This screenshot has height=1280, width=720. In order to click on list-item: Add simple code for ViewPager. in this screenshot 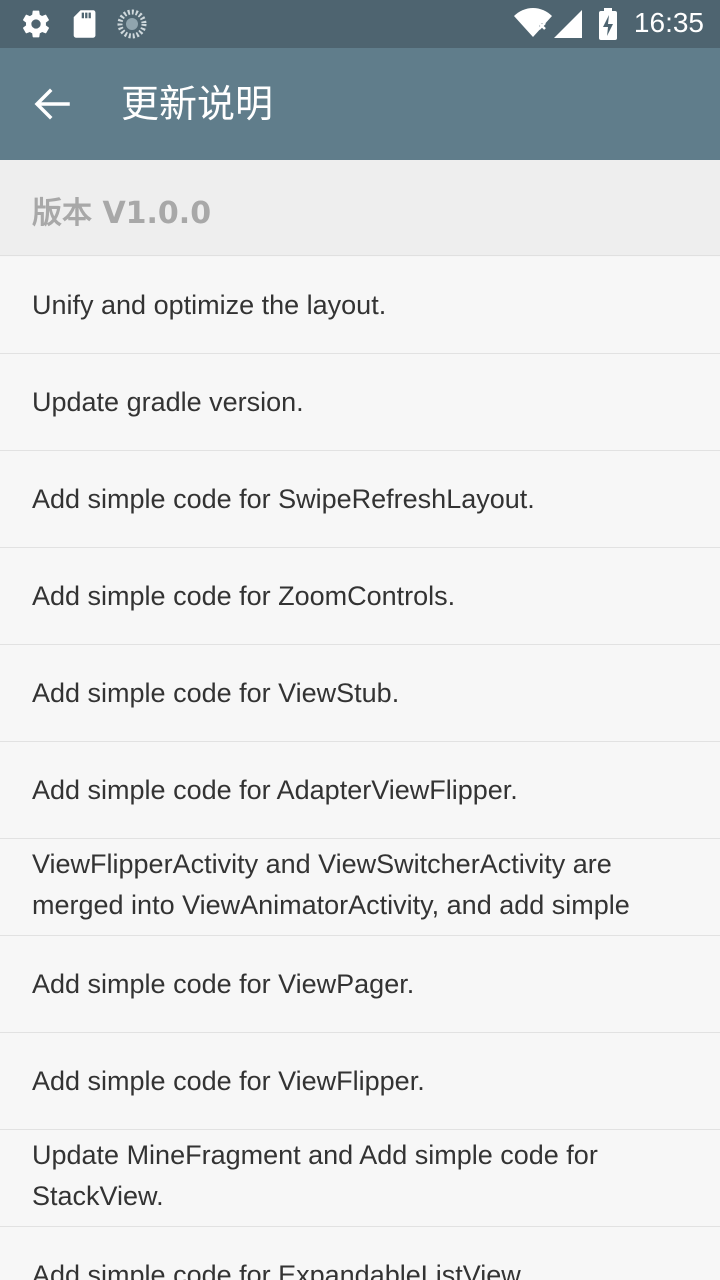, I will do `click(360, 984)`.